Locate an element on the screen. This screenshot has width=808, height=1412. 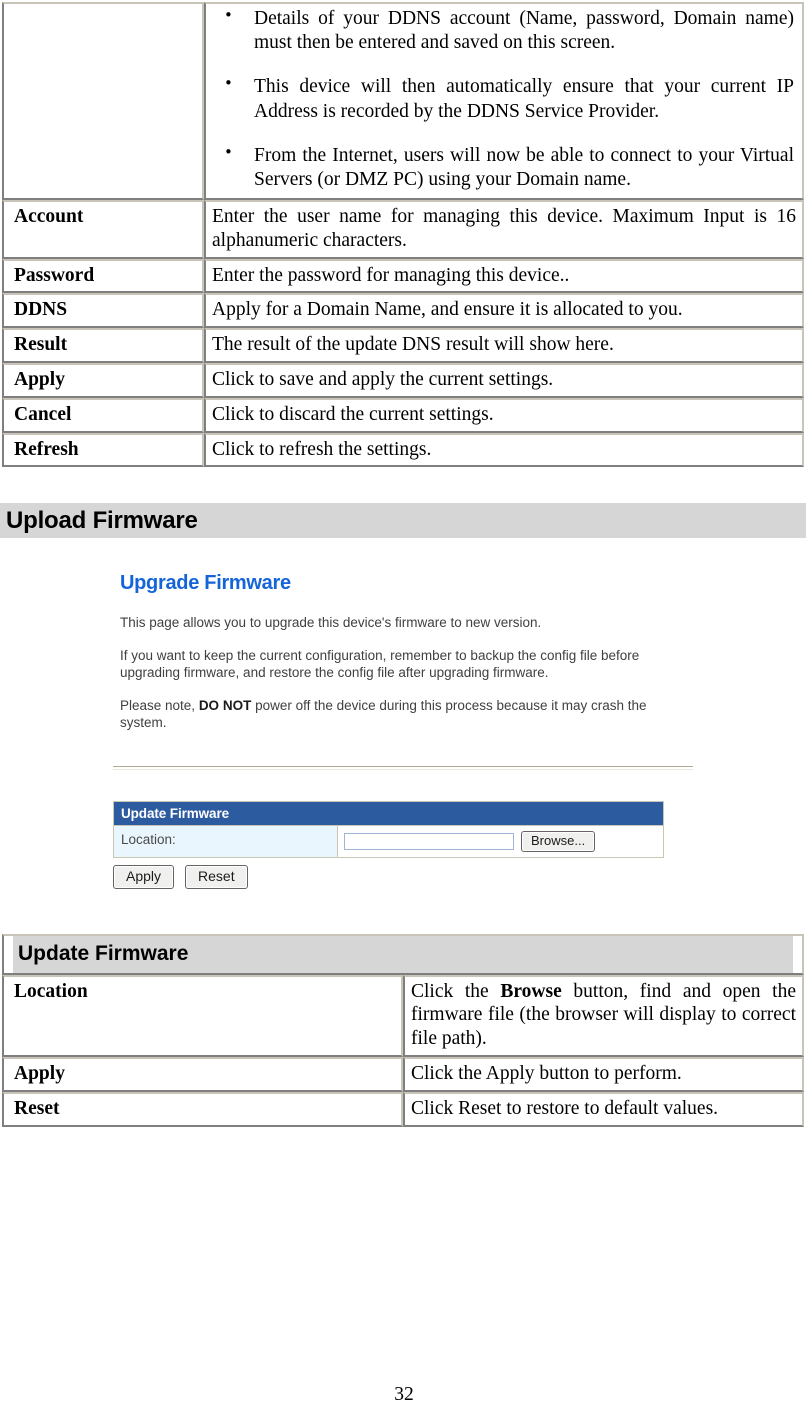
reset-button: Reset is located at coordinates (216, 877).